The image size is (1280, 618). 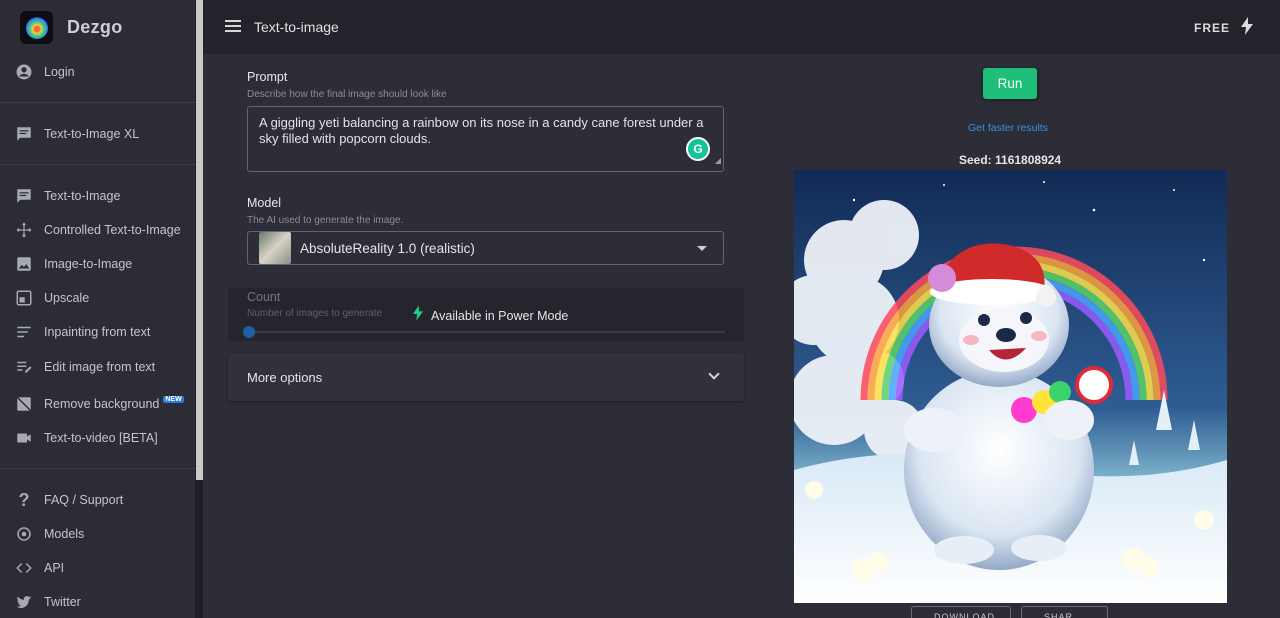 I want to click on image-off-icon, so click(x=24, y=404).